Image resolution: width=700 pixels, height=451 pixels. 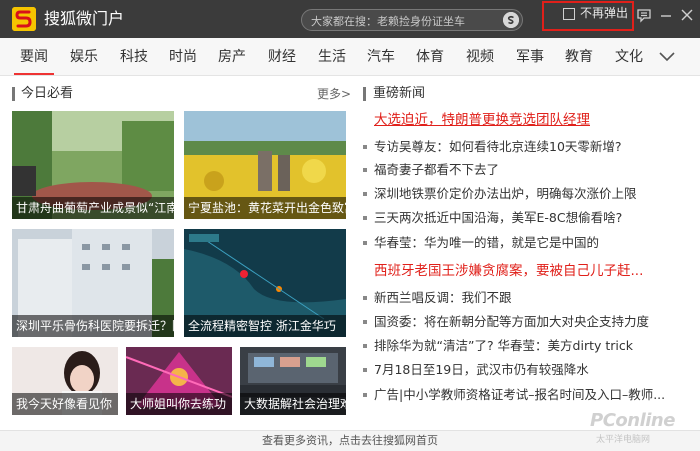 I want to click on nav-tab-sports: 体育, so click(x=430, y=57).